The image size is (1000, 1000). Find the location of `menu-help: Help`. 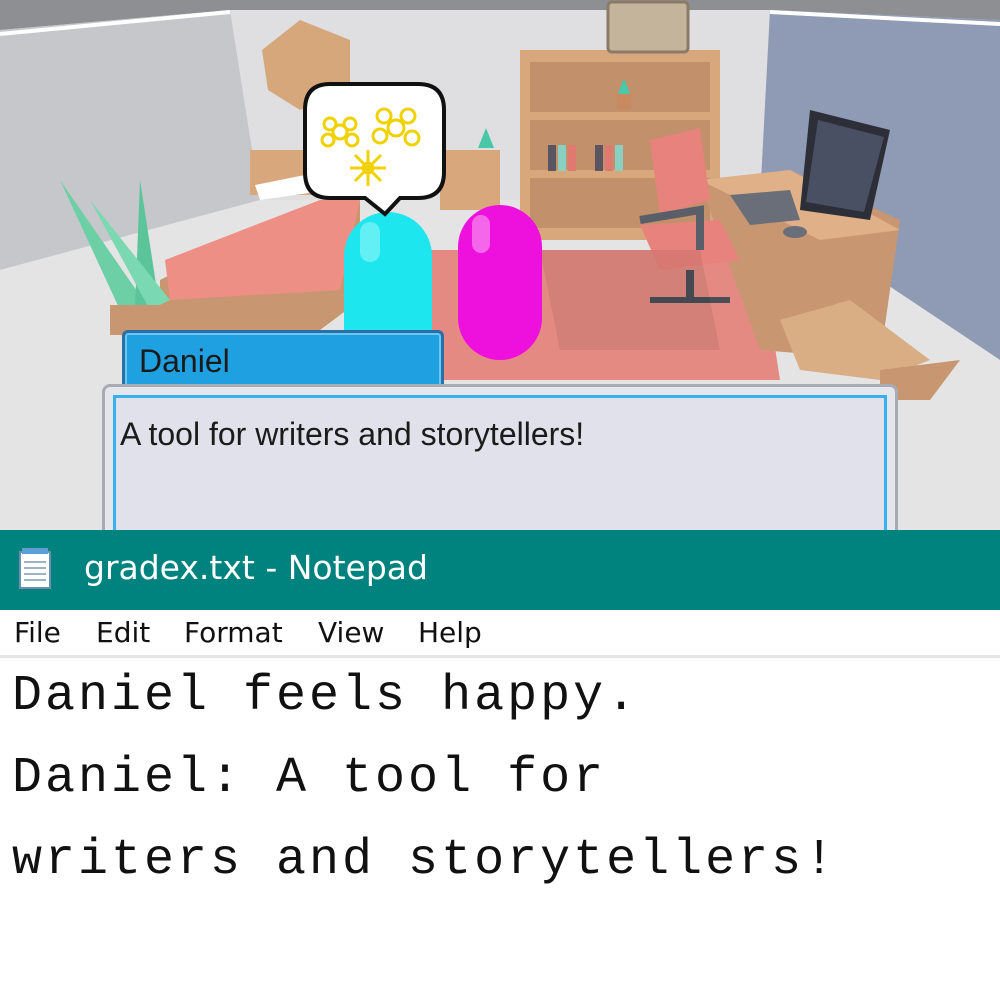

menu-help: Help is located at coordinates (450, 632).